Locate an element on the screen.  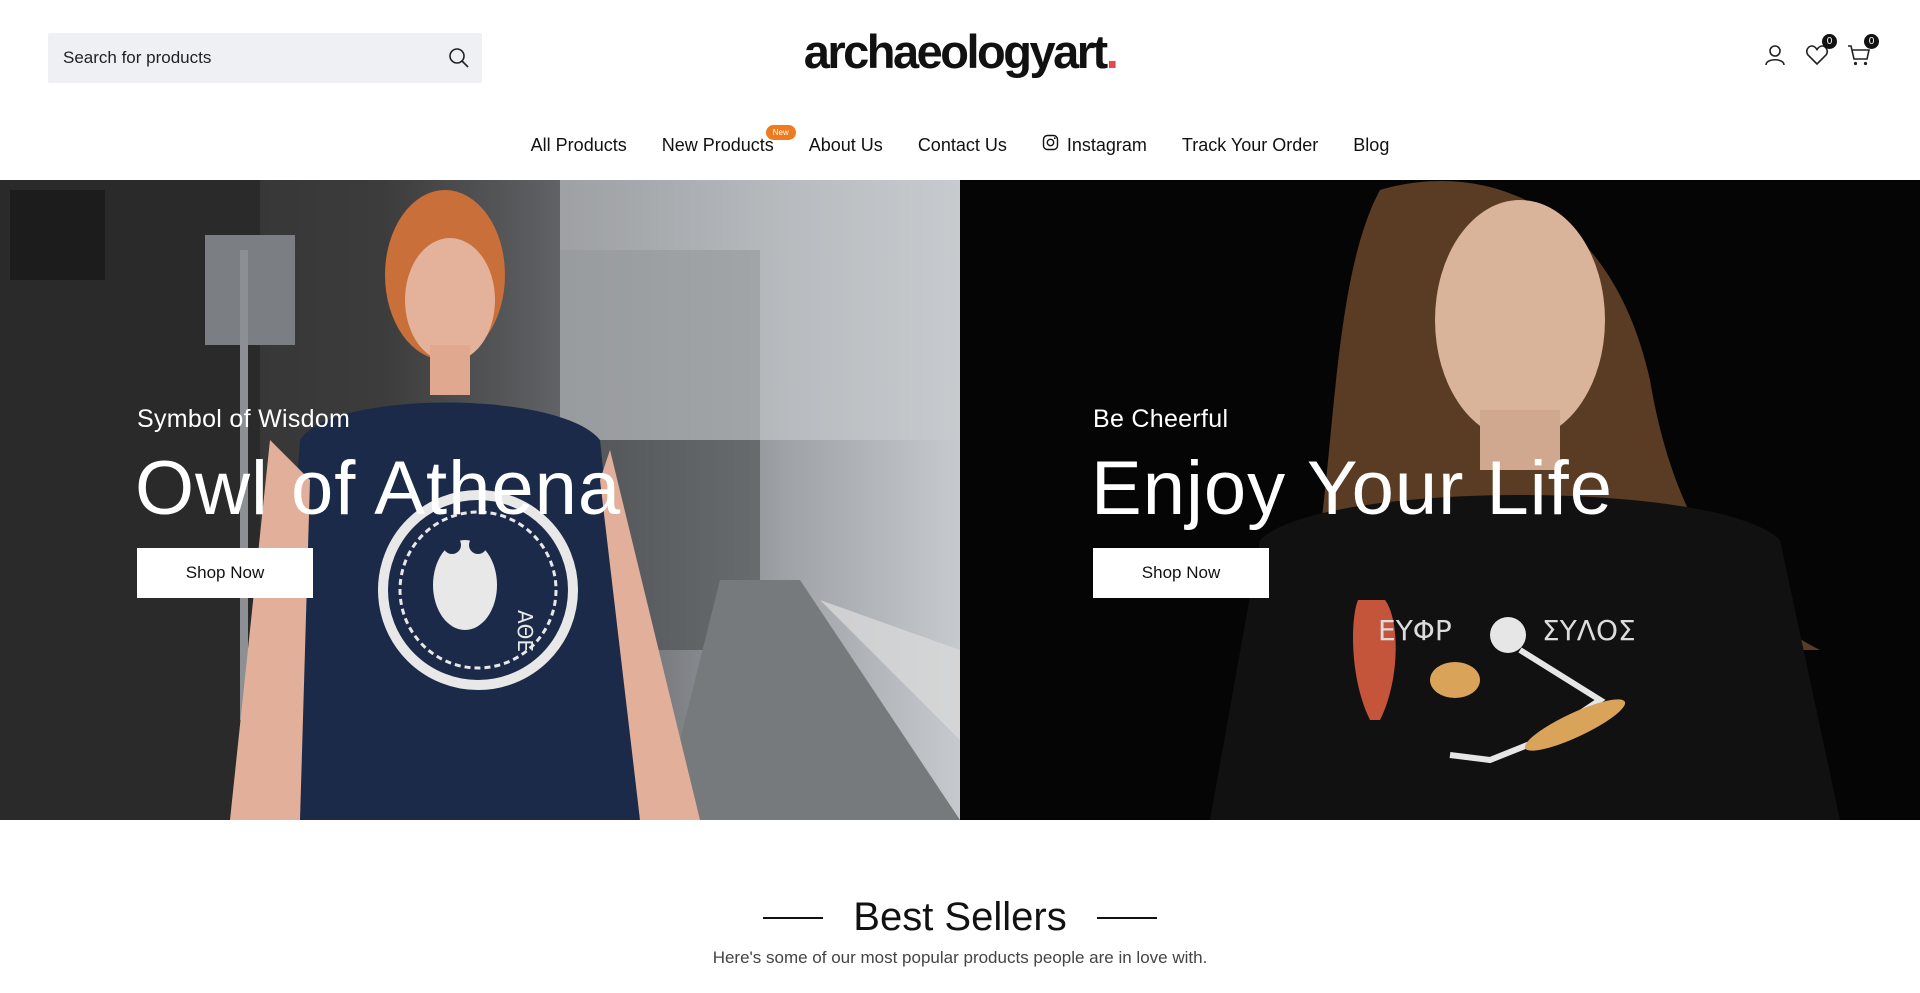
nav-about-us: About Us is located at coordinates (846, 145).